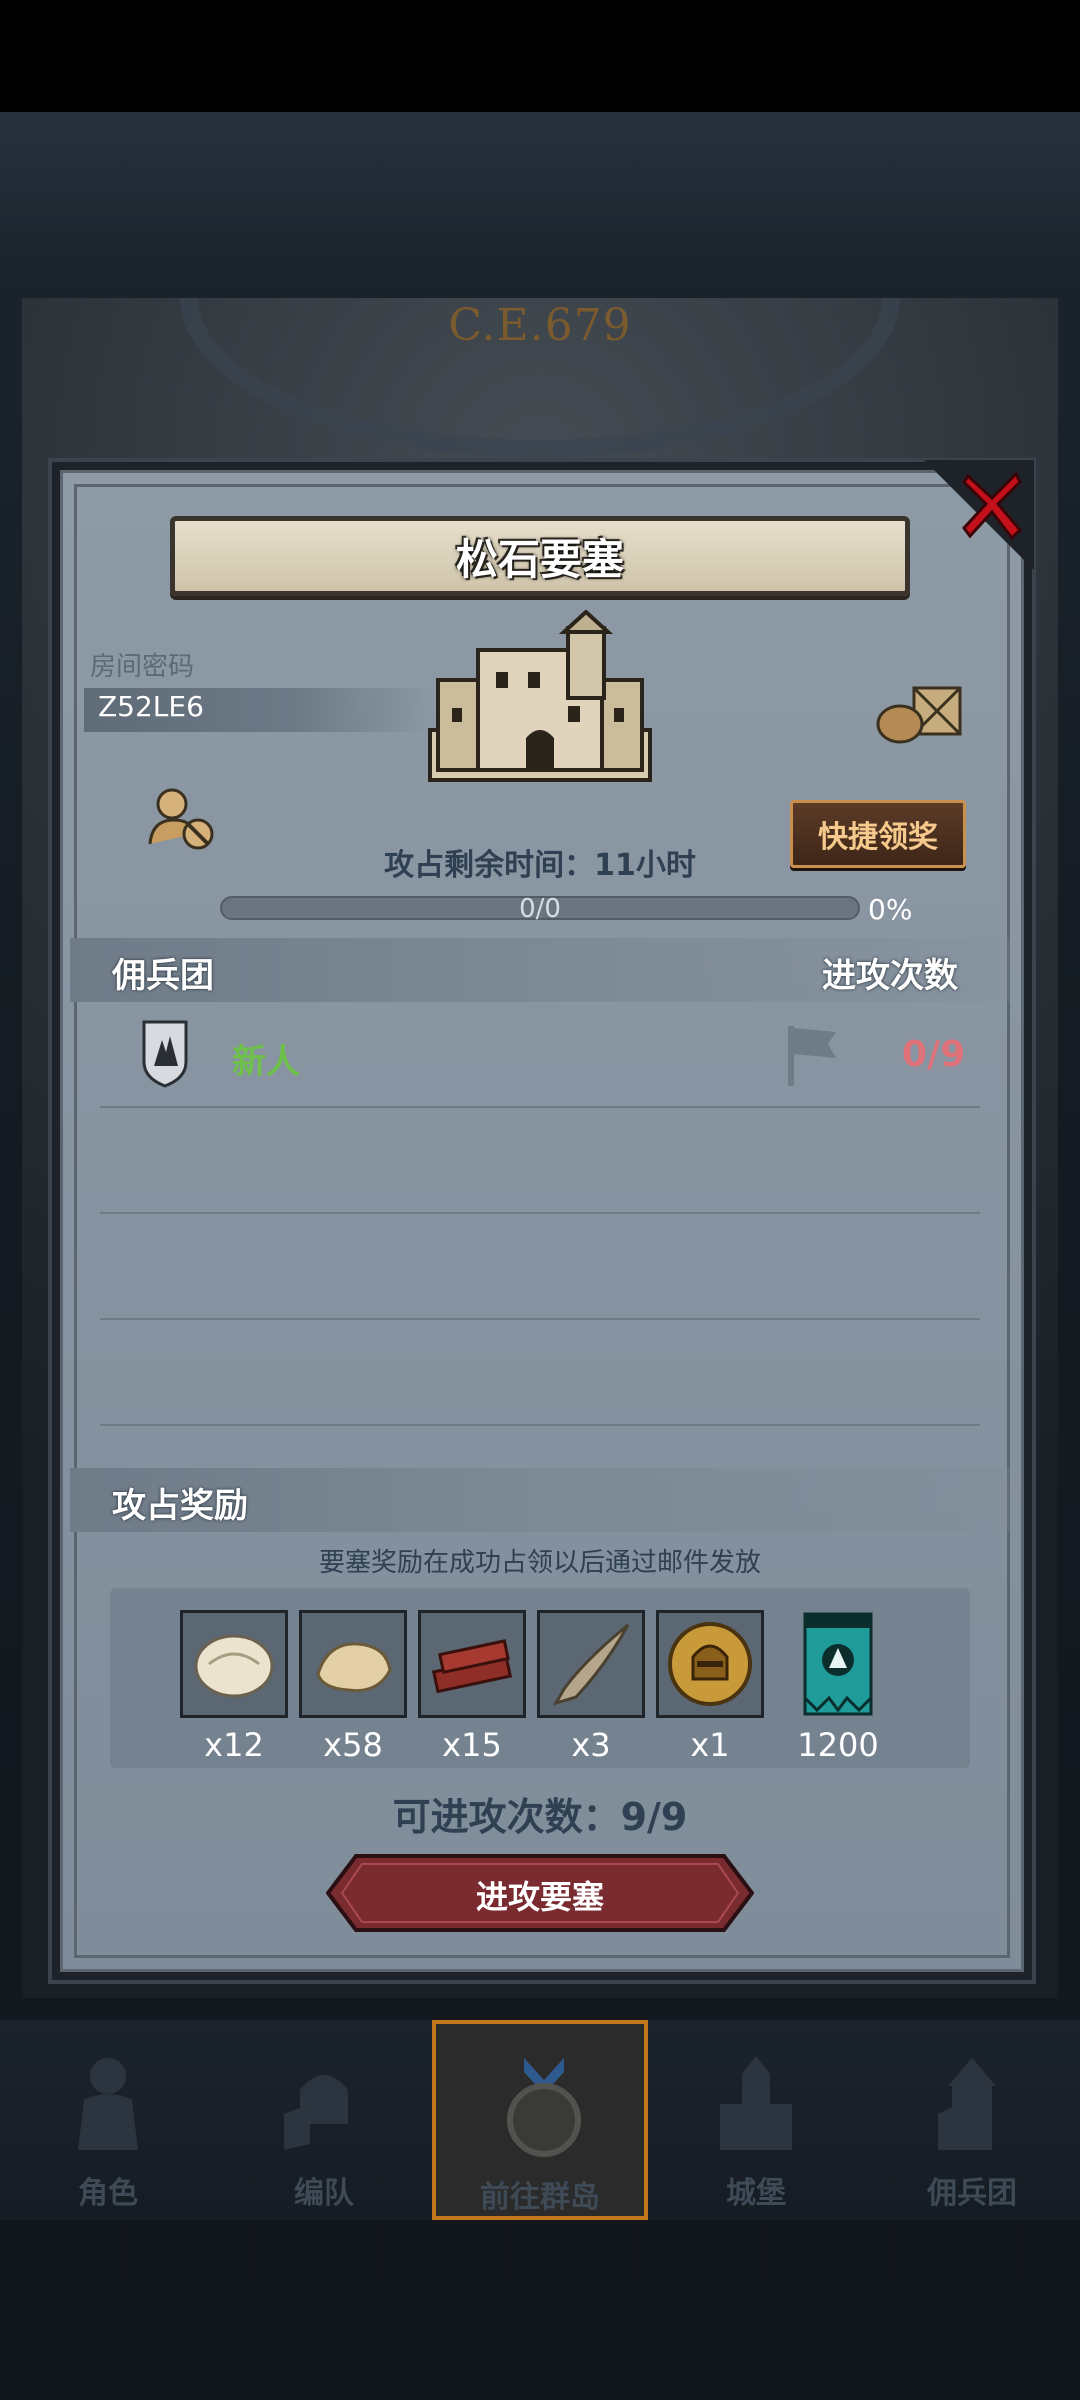  What do you see at coordinates (472, 1745) in the screenshot?
I see `reward-qty: x15` at bounding box center [472, 1745].